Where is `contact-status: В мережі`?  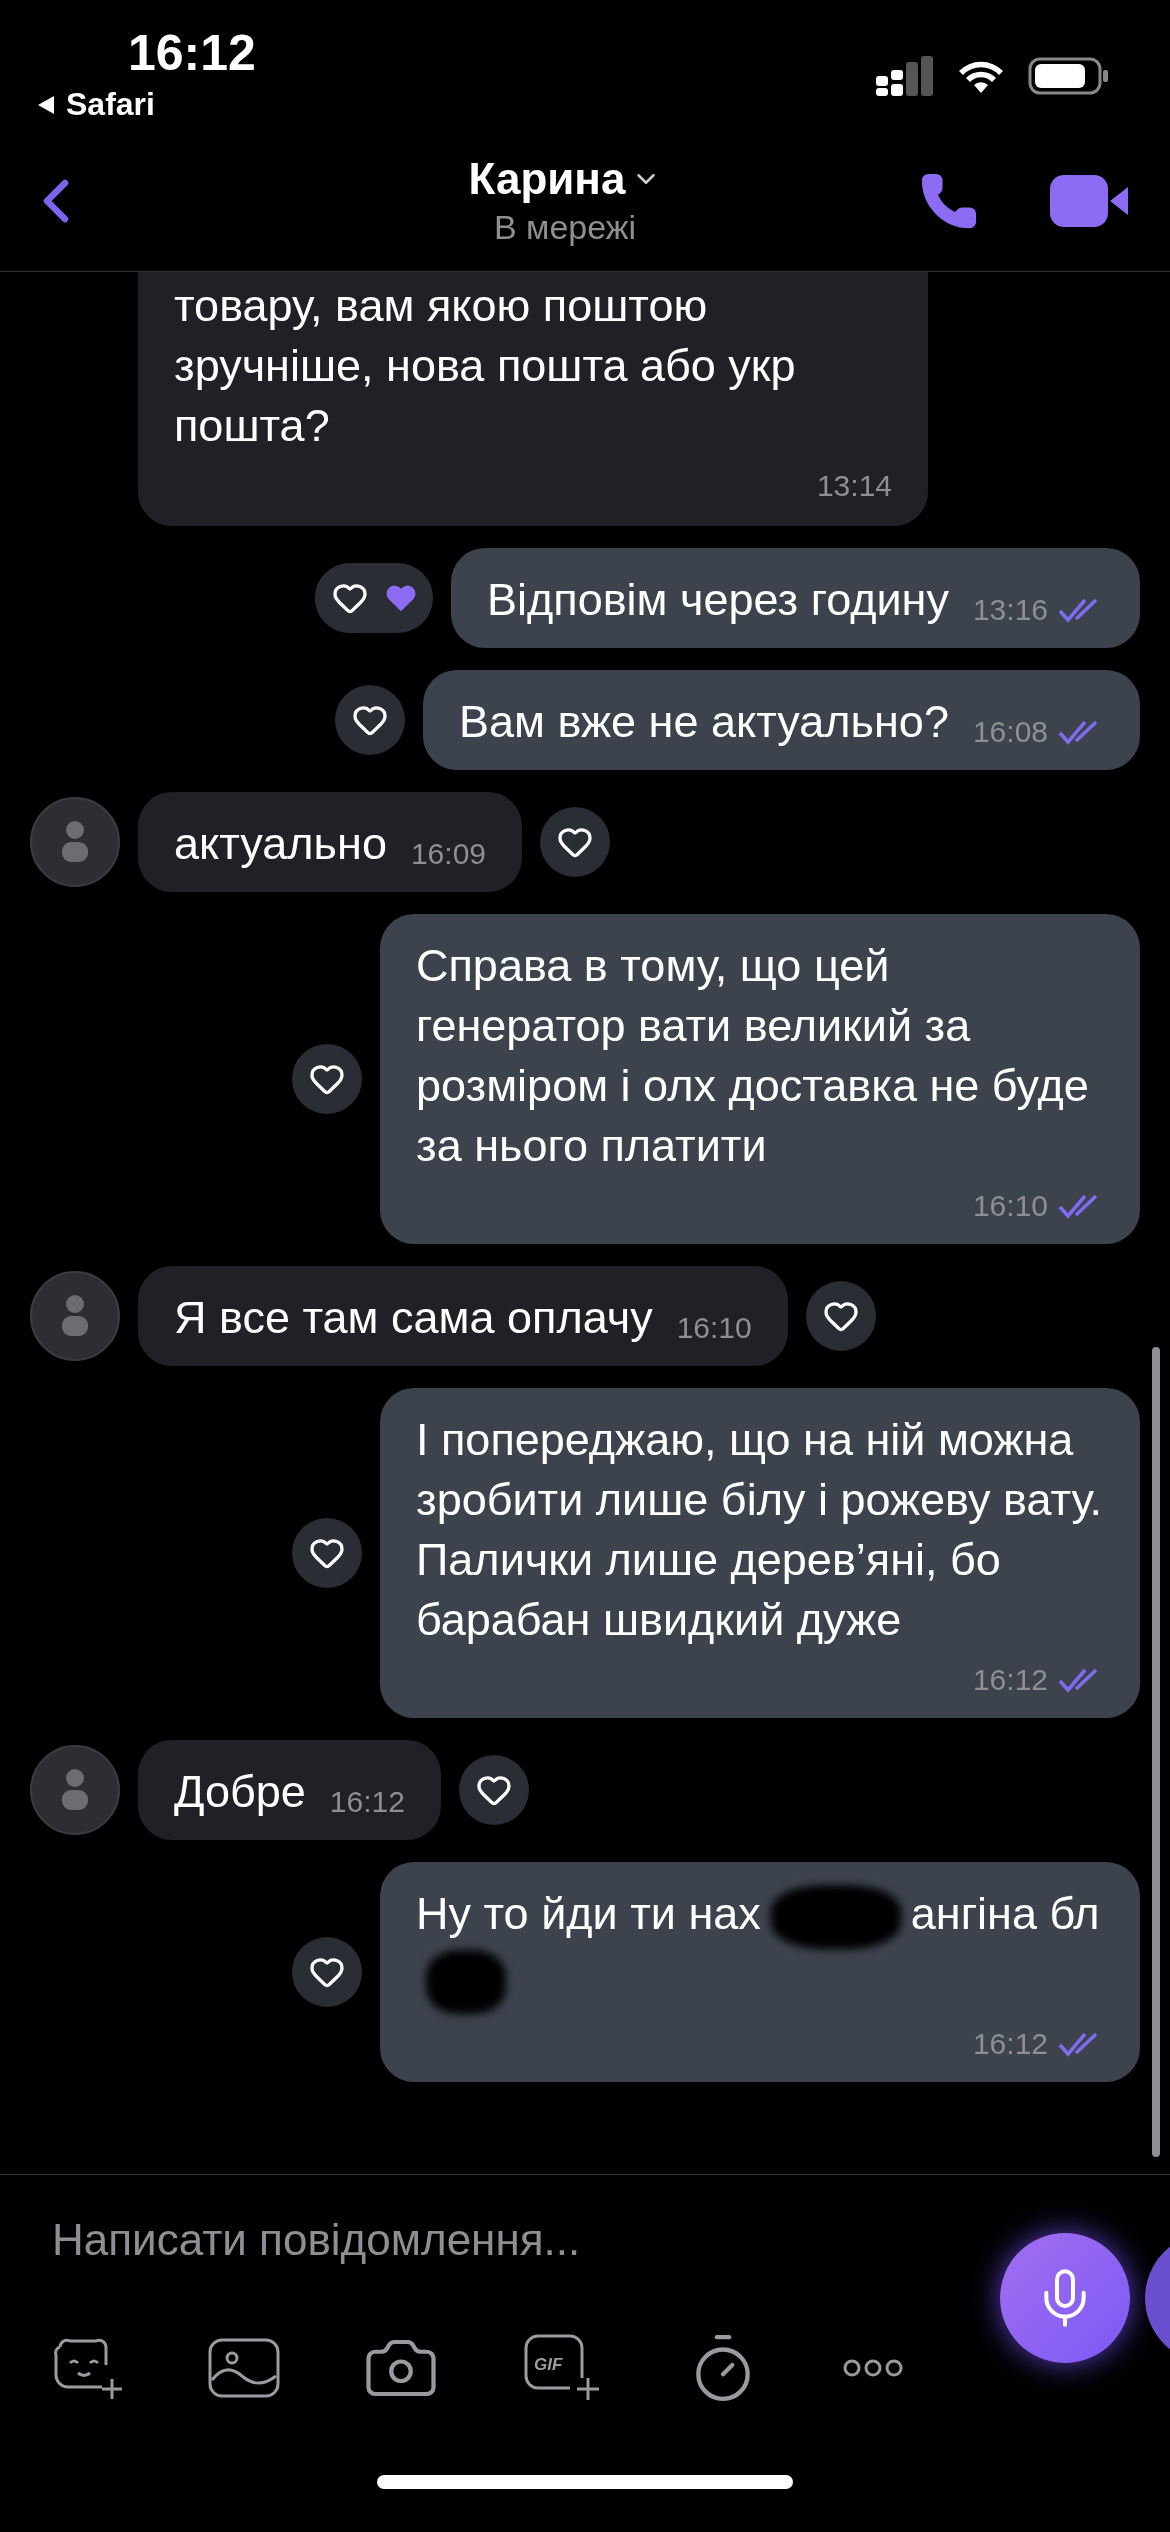 contact-status: В мережі is located at coordinates (565, 227).